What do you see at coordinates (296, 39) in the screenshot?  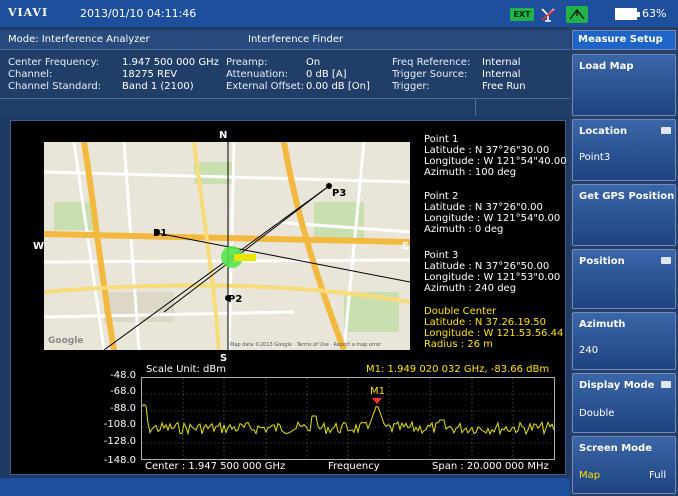 I see `function-label: Interference Finder` at bounding box center [296, 39].